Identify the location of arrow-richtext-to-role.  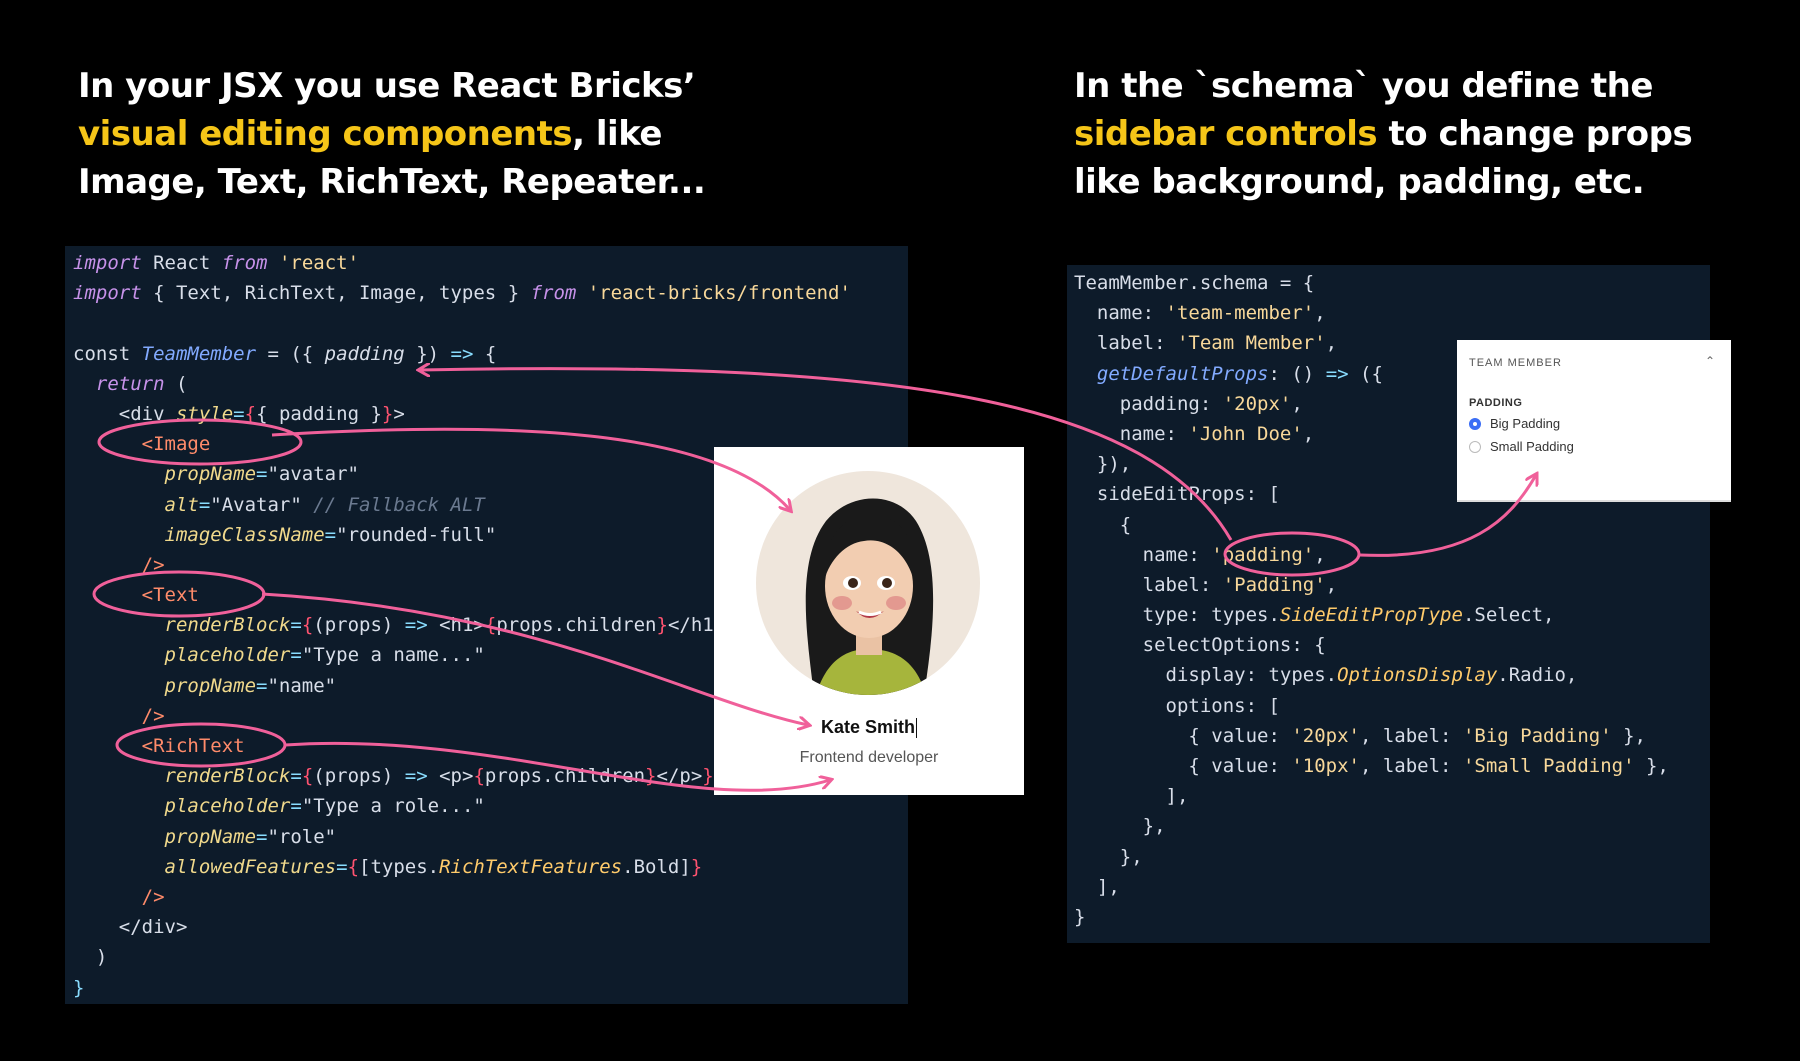
(557, 766).